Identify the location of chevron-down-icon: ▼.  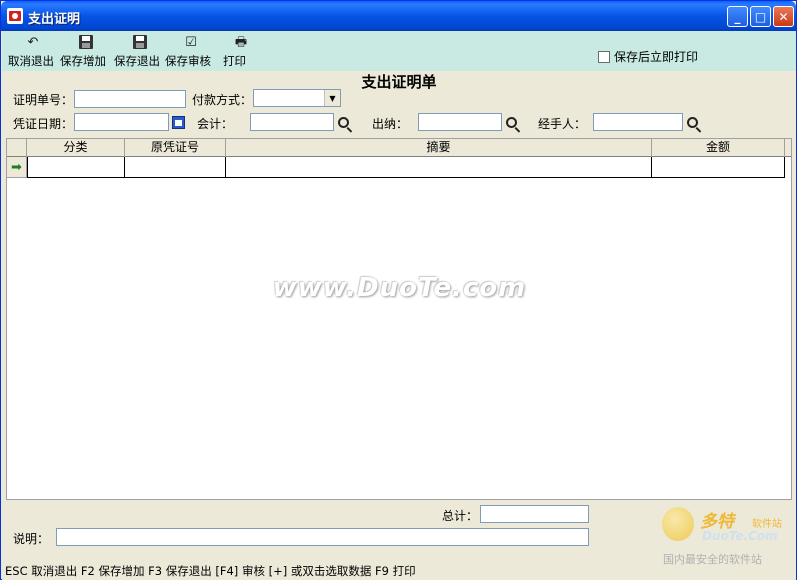
(332, 98).